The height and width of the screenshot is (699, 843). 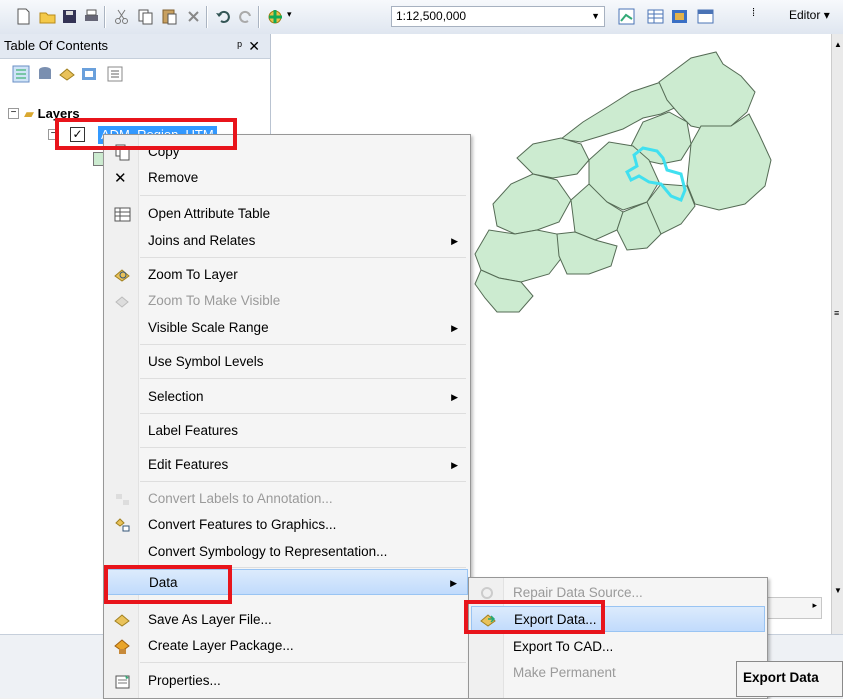 I want to click on toc-title: Table Of Contents, so click(x=56, y=45).